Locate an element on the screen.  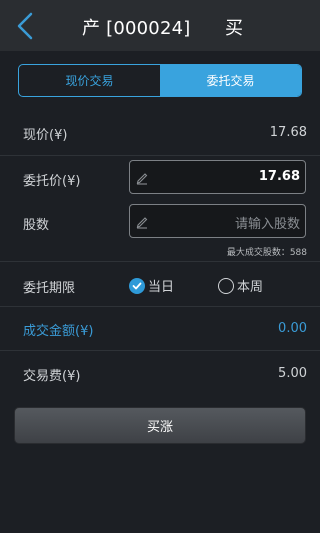
tab-market-price-trade: 现价交易 is located at coordinates (89, 80).